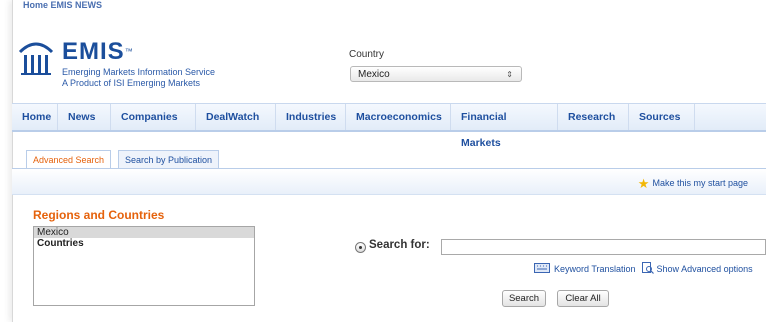 The width and height of the screenshot is (778, 322). I want to click on make-start-page-link: ★ Make this my start page, so click(693, 184).